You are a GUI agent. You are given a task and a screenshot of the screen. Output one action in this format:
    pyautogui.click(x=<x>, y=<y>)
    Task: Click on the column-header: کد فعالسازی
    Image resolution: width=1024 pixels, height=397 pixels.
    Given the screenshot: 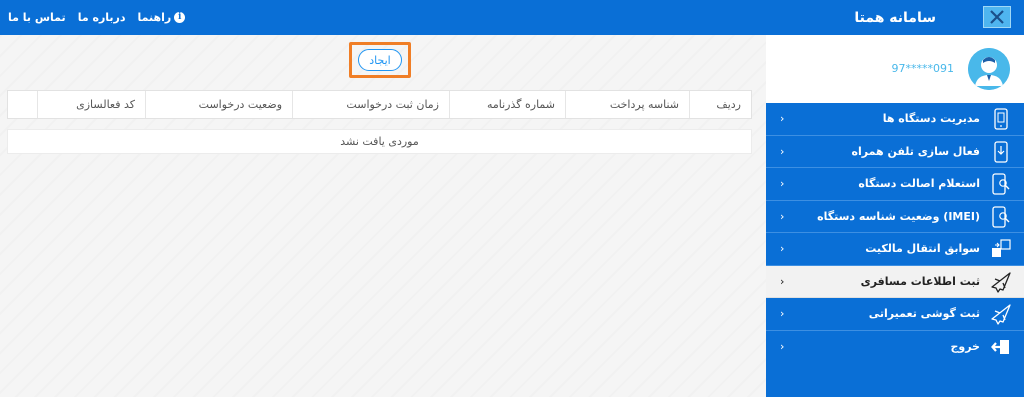 What is the action you would take?
    pyautogui.click(x=91, y=104)
    